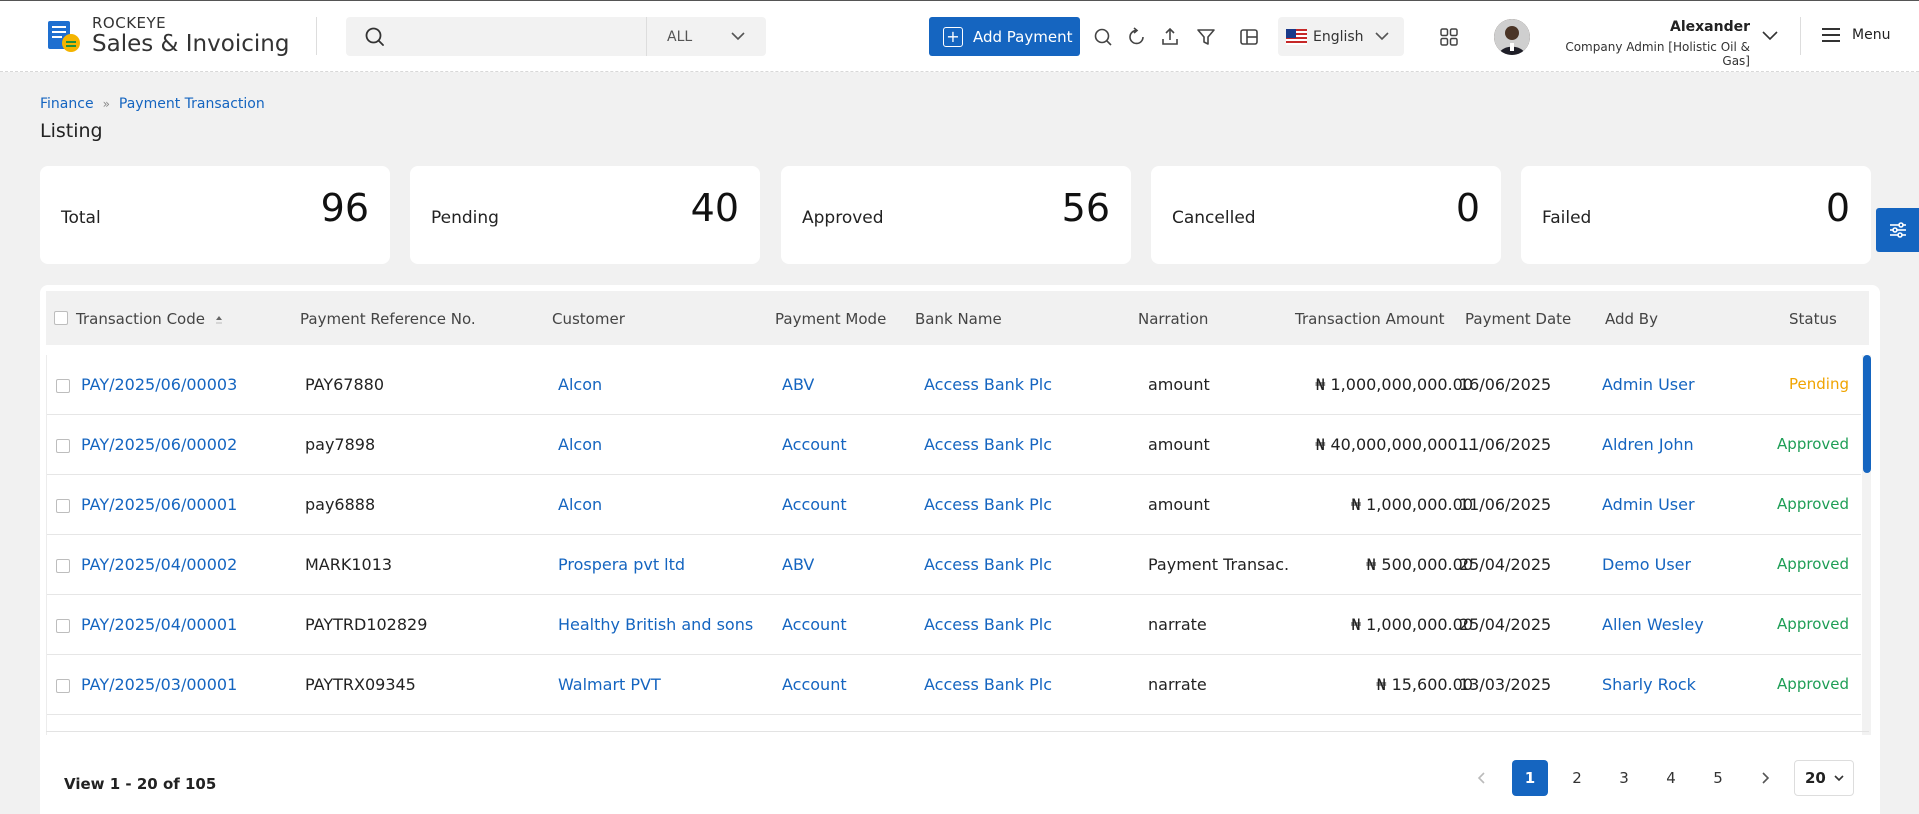  I want to click on refresh-icon, so click(1137, 37).